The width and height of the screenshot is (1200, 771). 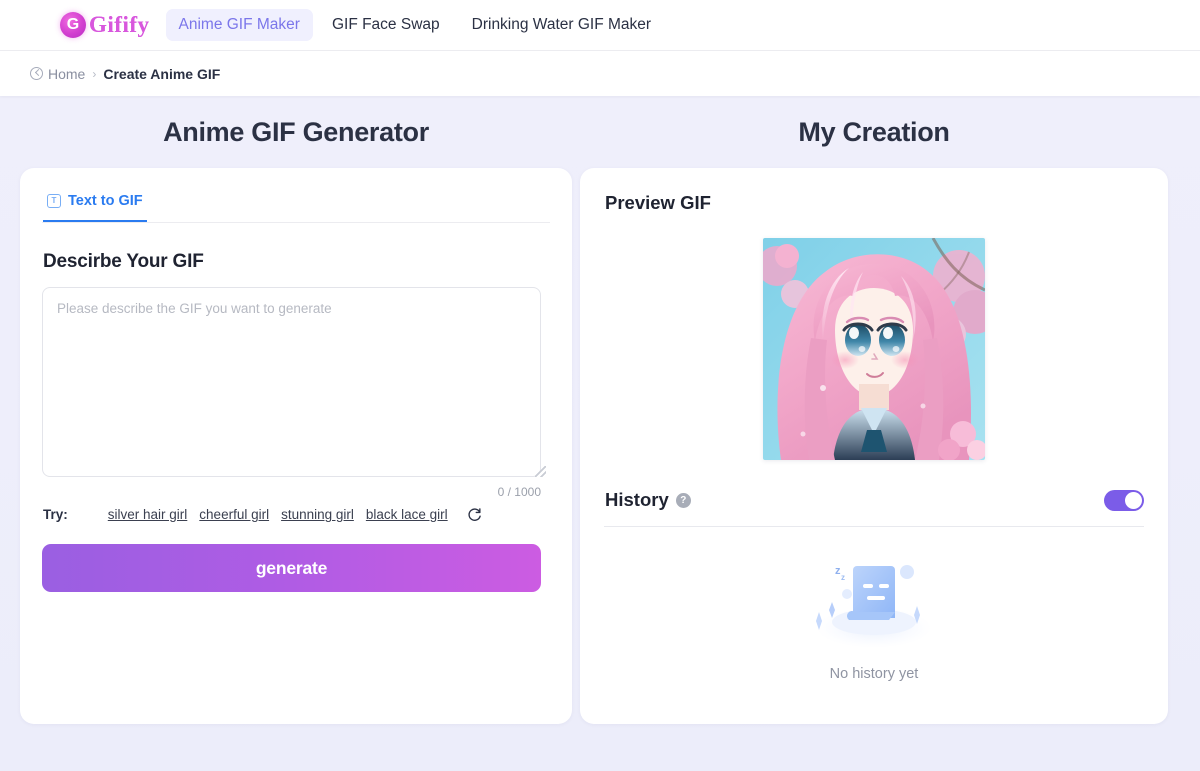 I want to click on panel-headings: Anime GIF Generator My Creation, so click(x=600, y=132).